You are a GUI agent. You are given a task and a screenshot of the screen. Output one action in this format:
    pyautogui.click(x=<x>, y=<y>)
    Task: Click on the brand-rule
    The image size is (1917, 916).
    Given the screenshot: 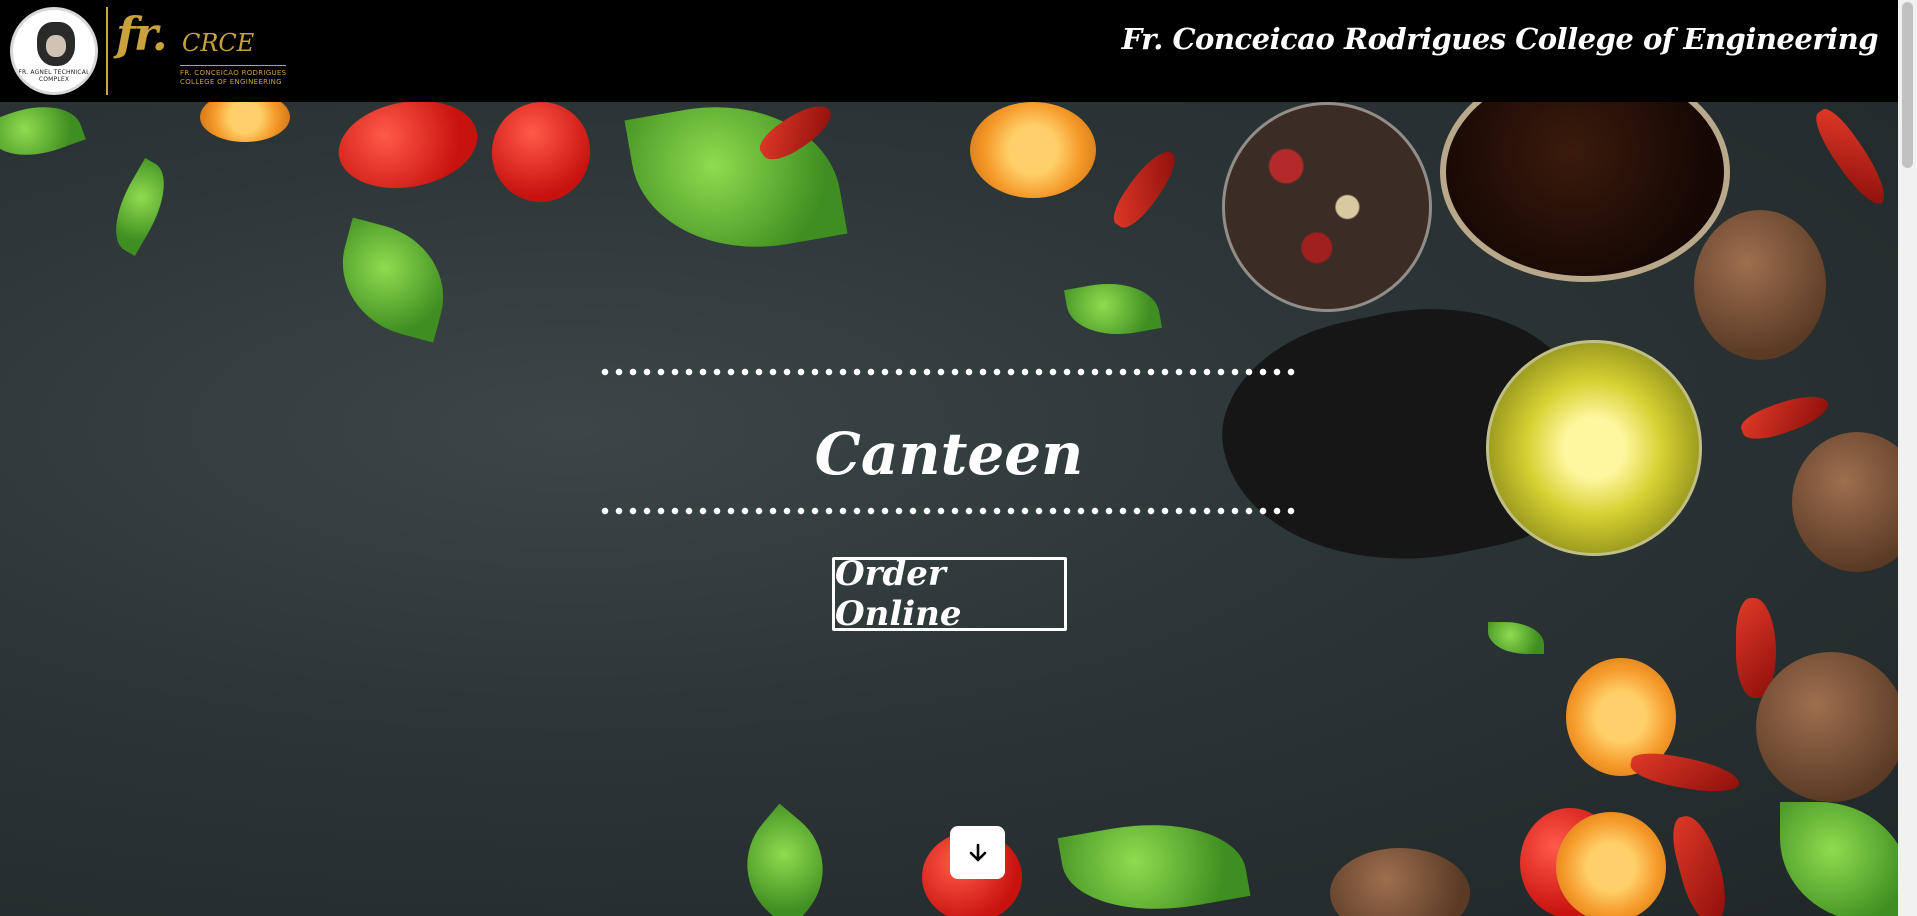 What is the action you would take?
    pyautogui.click(x=233, y=65)
    